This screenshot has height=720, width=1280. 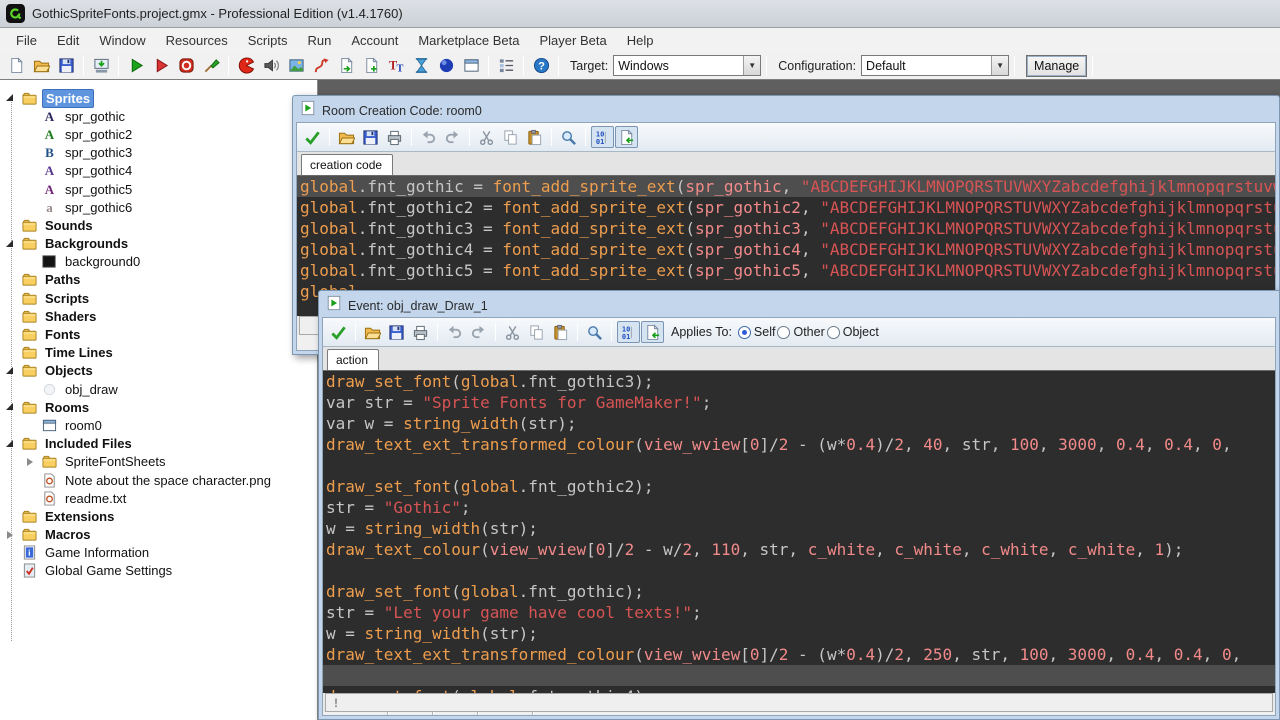 I want to click on run-debug-button, so click(x=161, y=65).